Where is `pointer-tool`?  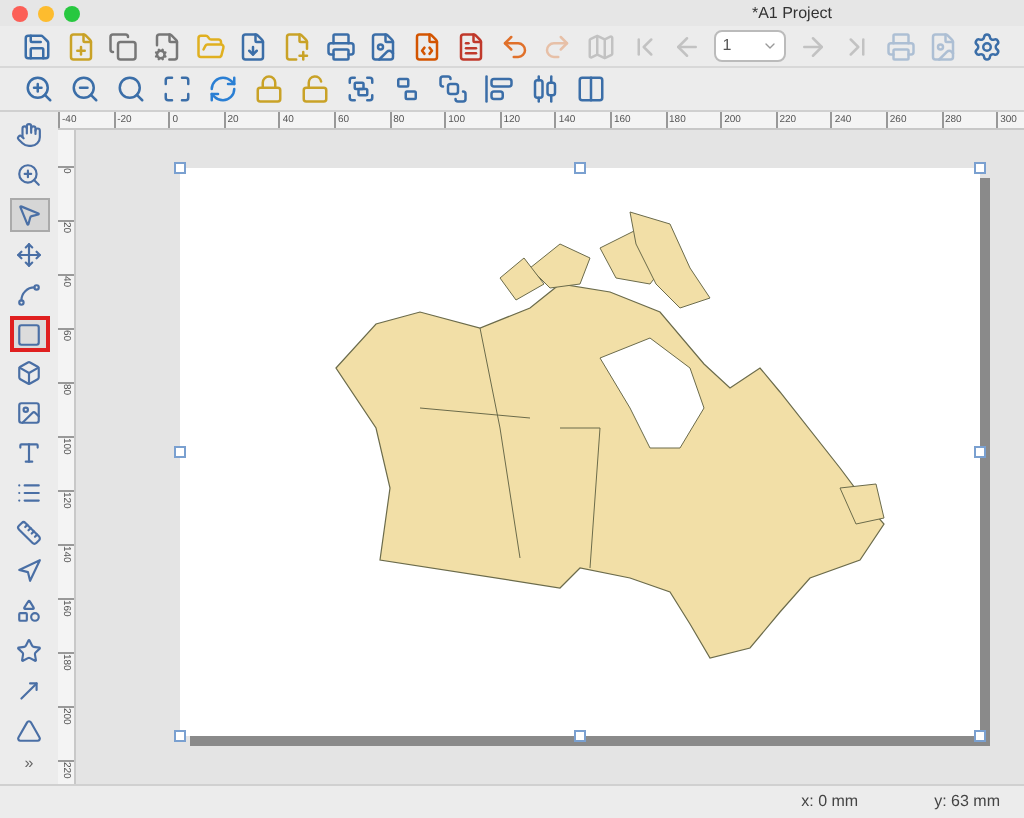
pointer-tool is located at coordinates (29, 215).